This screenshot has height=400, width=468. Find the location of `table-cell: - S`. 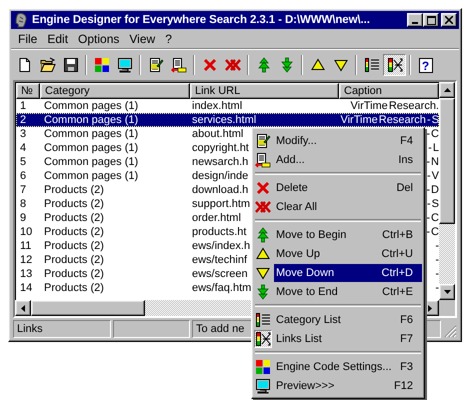

table-cell: - S is located at coordinates (432, 204).